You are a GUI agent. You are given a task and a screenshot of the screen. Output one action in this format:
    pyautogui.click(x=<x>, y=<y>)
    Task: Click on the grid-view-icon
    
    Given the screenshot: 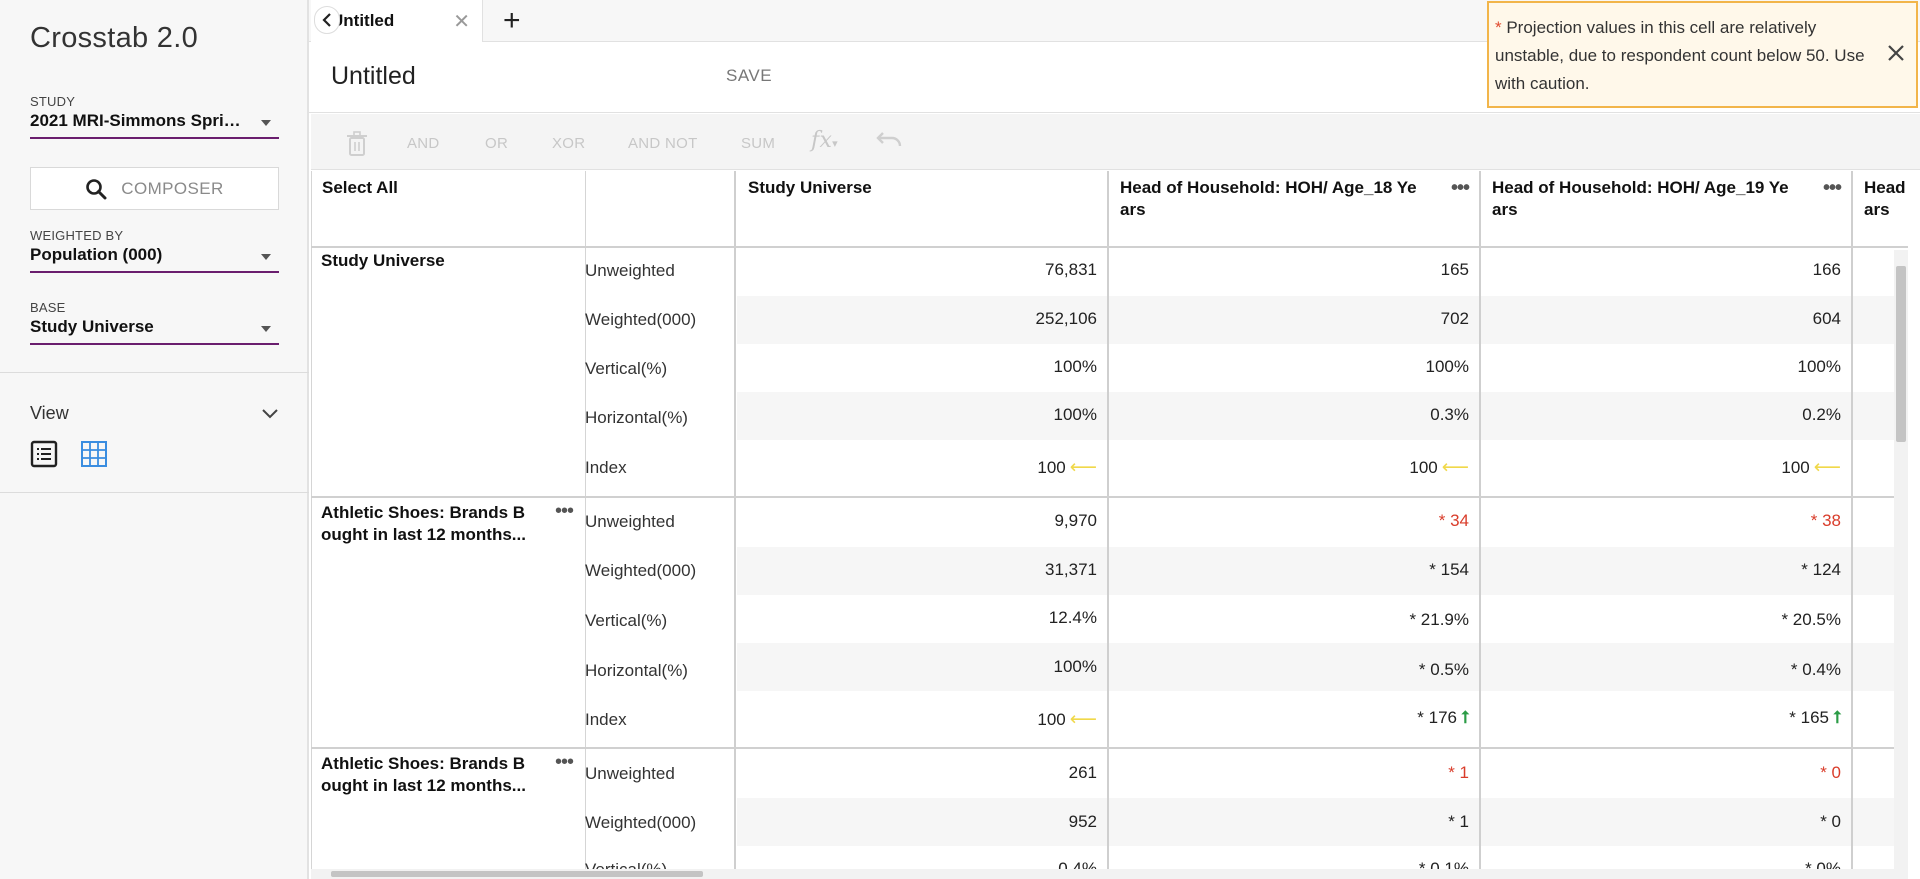 What is the action you would take?
    pyautogui.click(x=94, y=454)
    